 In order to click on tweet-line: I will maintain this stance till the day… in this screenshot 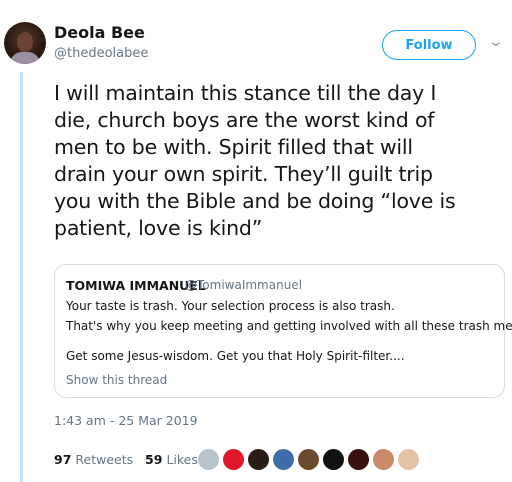, I will do `click(245, 93)`.